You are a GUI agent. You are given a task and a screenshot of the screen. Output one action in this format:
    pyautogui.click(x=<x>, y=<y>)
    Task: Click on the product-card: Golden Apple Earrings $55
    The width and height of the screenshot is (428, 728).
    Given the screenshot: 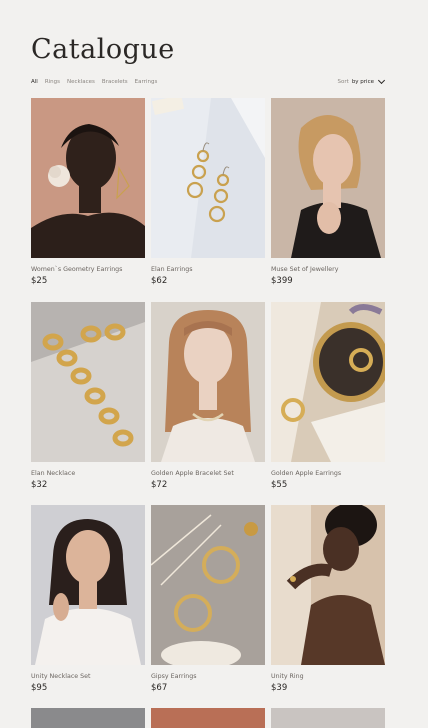 What is the action you would take?
    pyautogui.click(x=328, y=396)
    